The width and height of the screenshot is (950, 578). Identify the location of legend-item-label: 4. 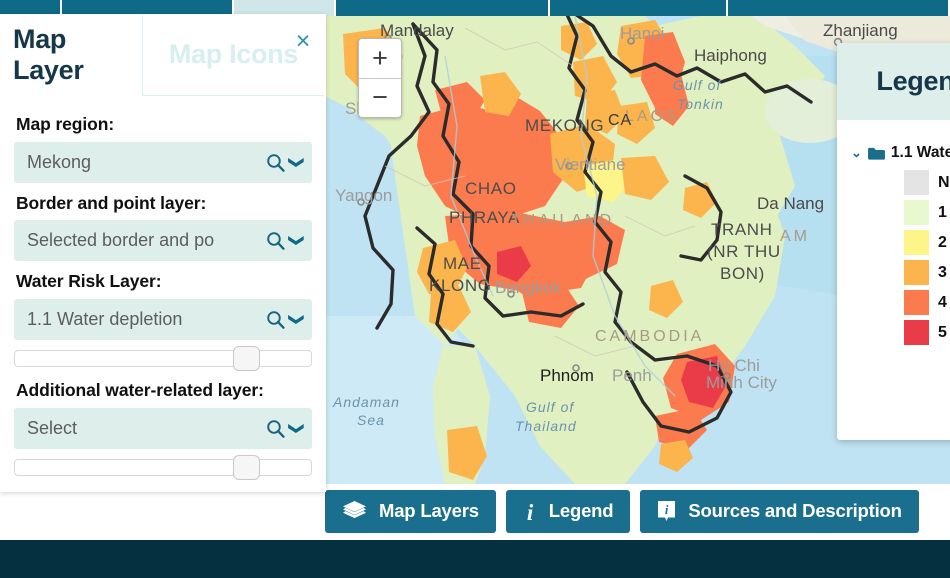
(942, 302).